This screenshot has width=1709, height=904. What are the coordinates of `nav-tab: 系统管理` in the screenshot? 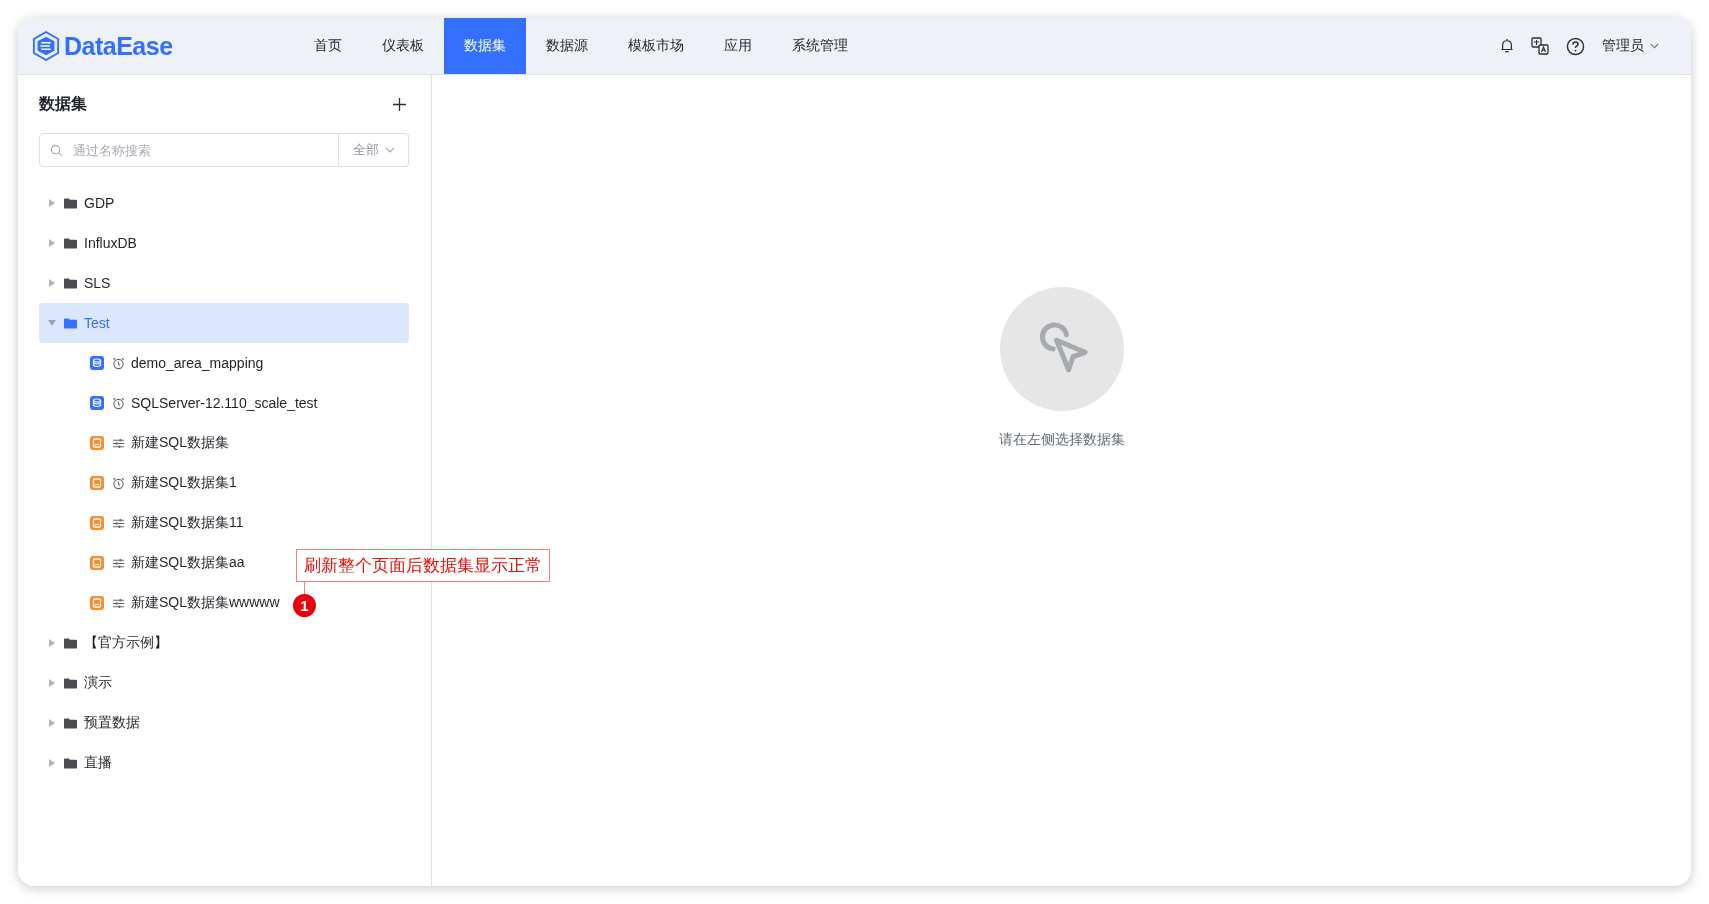 It's located at (820, 46).